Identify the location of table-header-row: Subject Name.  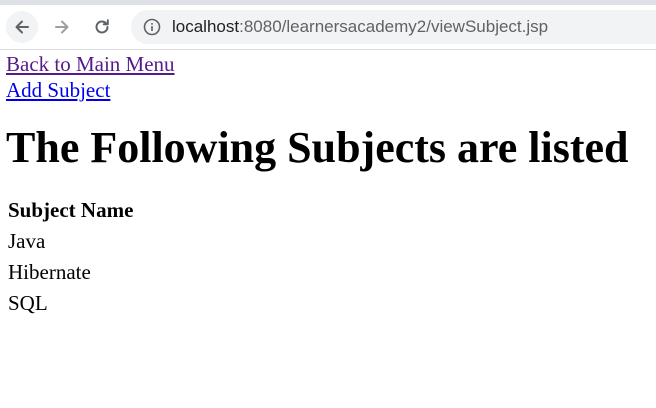
(70, 210).